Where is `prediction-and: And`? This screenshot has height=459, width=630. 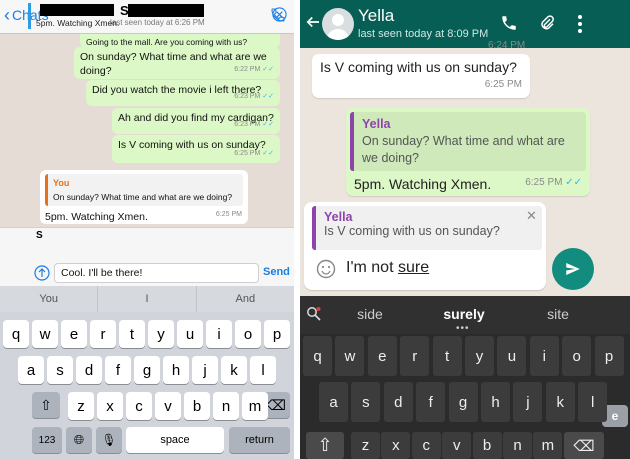
prediction-and: And is located at coordinates (245, 299).